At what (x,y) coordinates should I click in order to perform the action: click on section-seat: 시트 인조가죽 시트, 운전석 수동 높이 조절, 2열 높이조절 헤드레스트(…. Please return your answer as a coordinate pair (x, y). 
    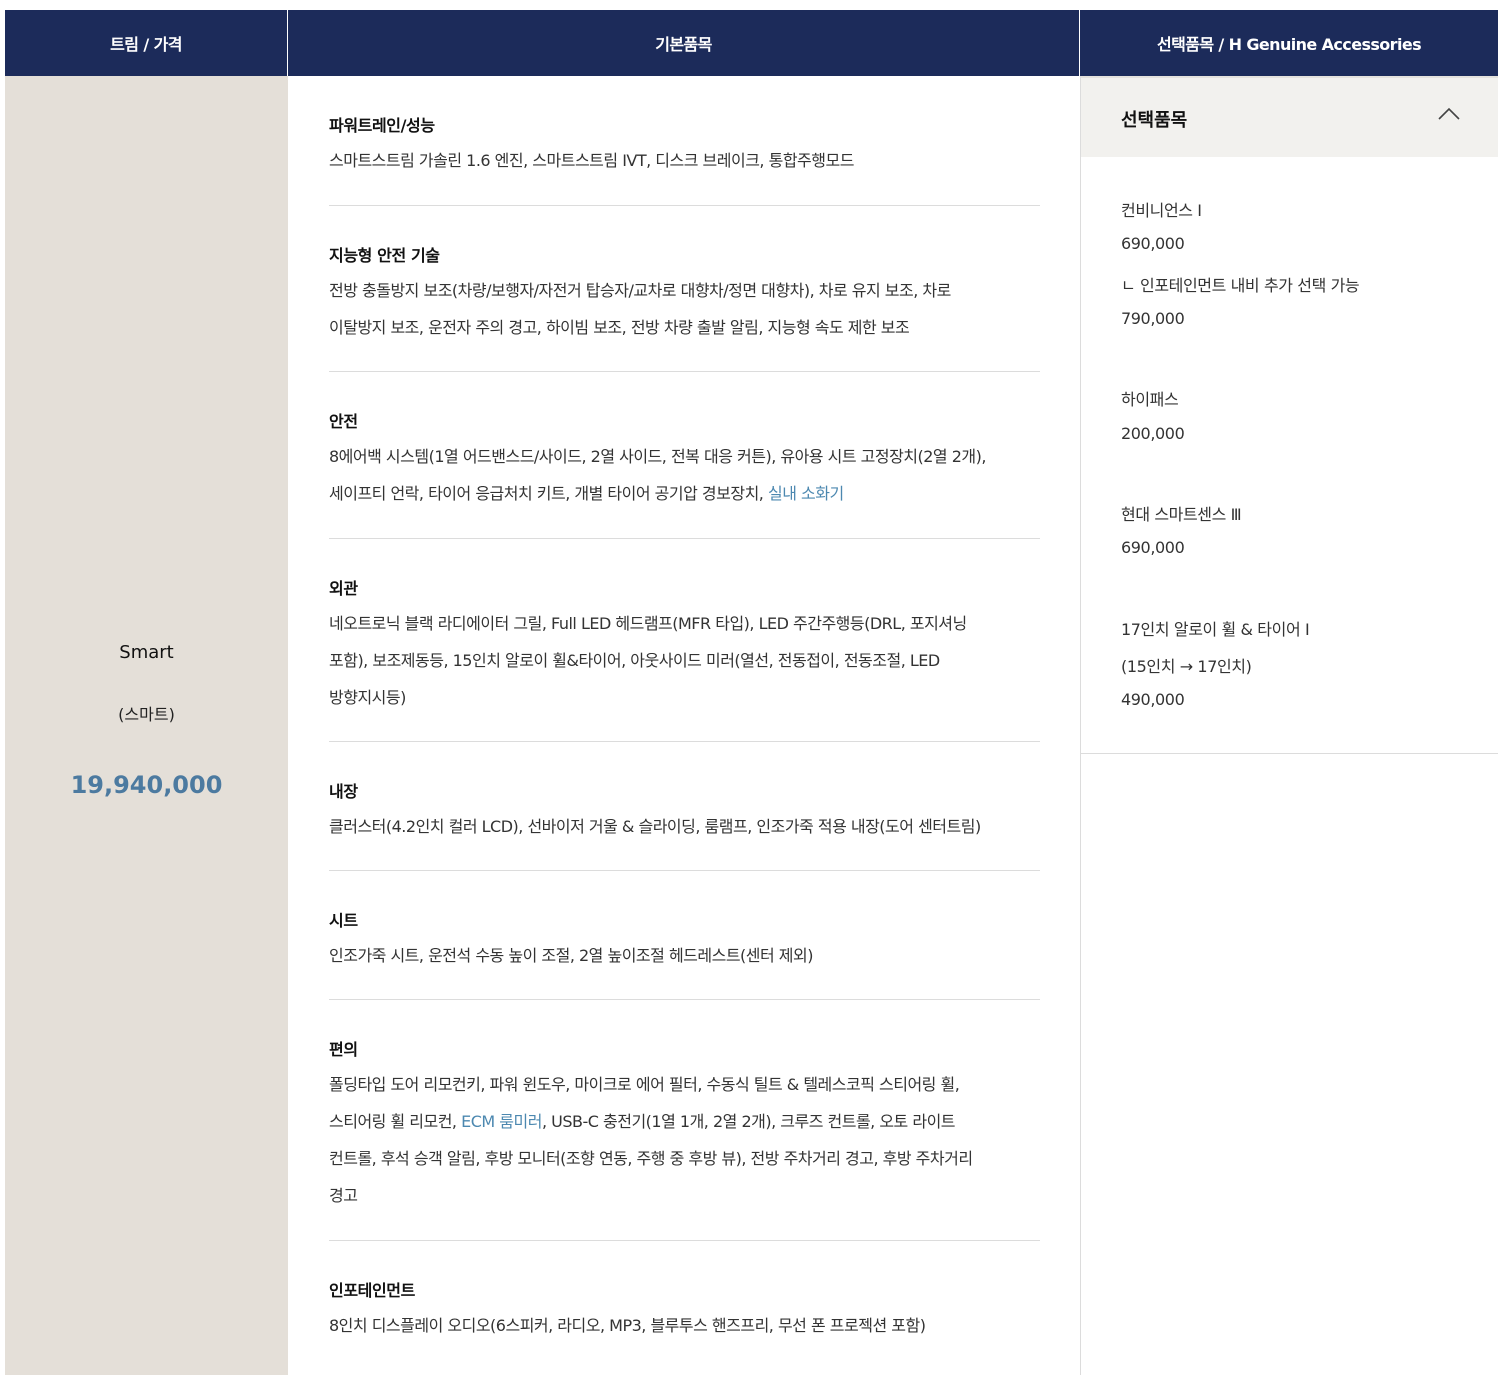
    Looking at the image, I should click on (684, 935).